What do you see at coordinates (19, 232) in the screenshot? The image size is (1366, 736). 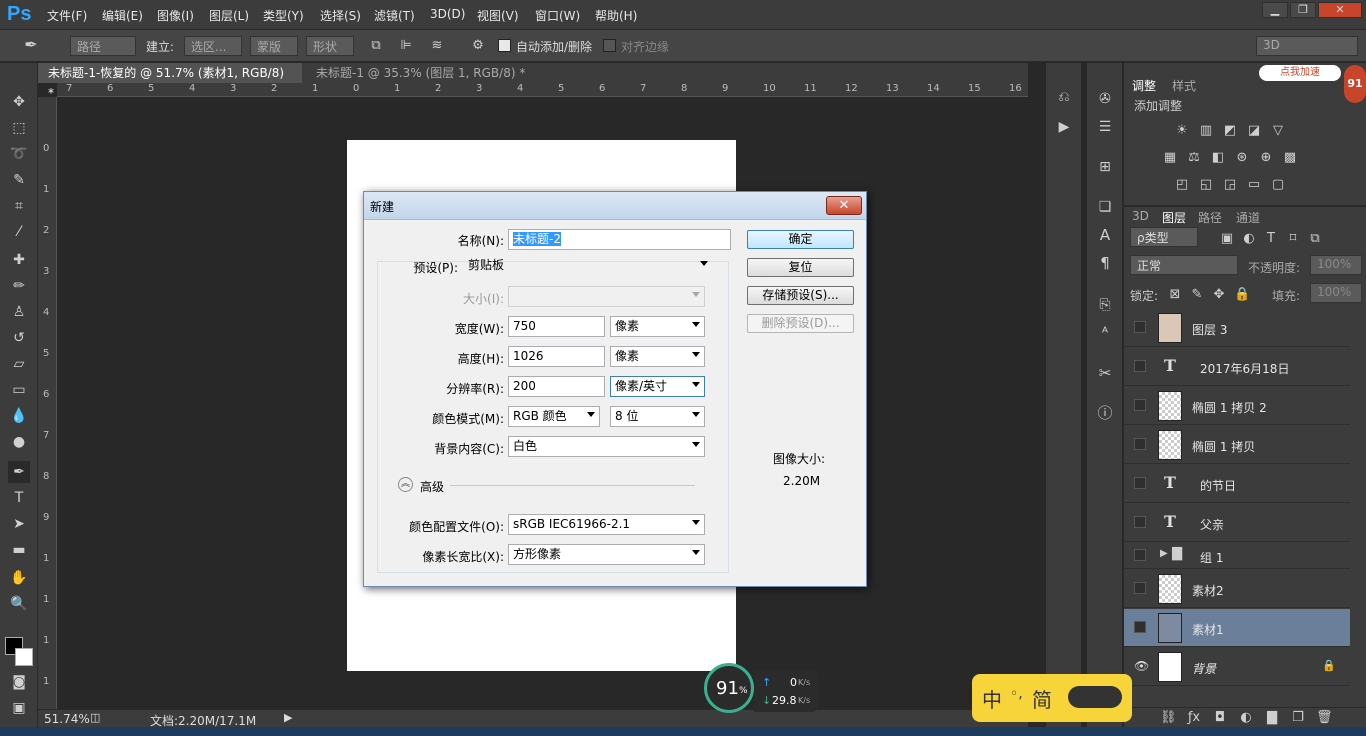 I see `eyedropper-tool-icon: ⁄` at bounding box center [19, 232].